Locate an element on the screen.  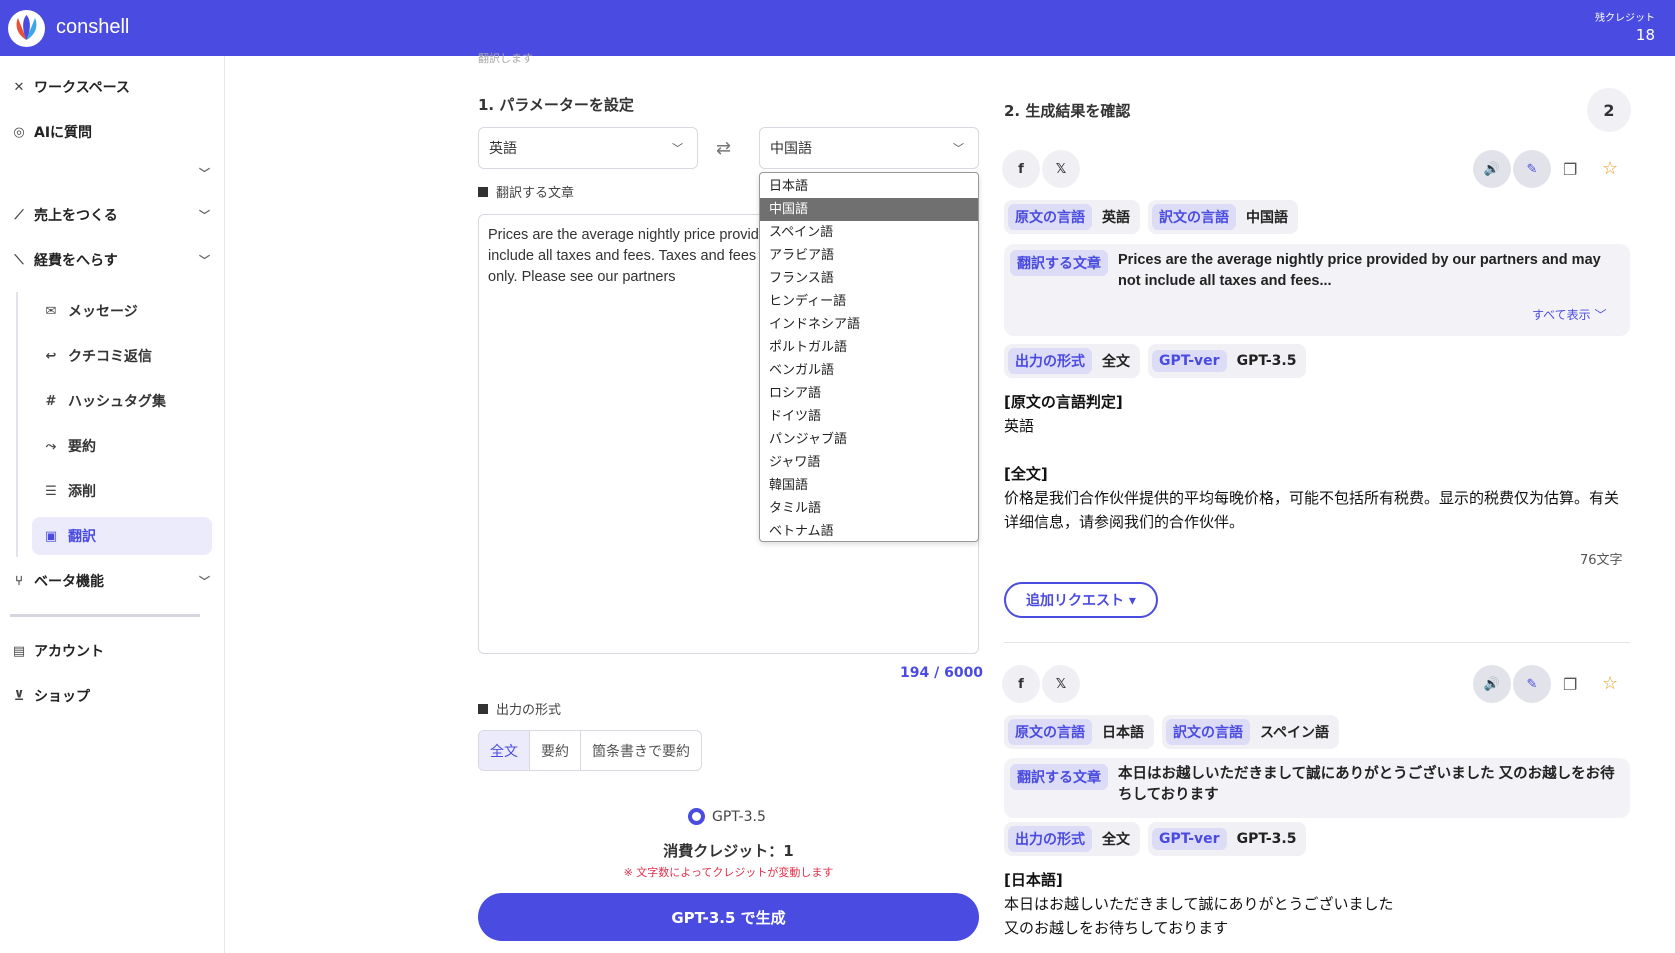
pill-tag: 翻訳する文章 is located at coordinates (1059, 263).